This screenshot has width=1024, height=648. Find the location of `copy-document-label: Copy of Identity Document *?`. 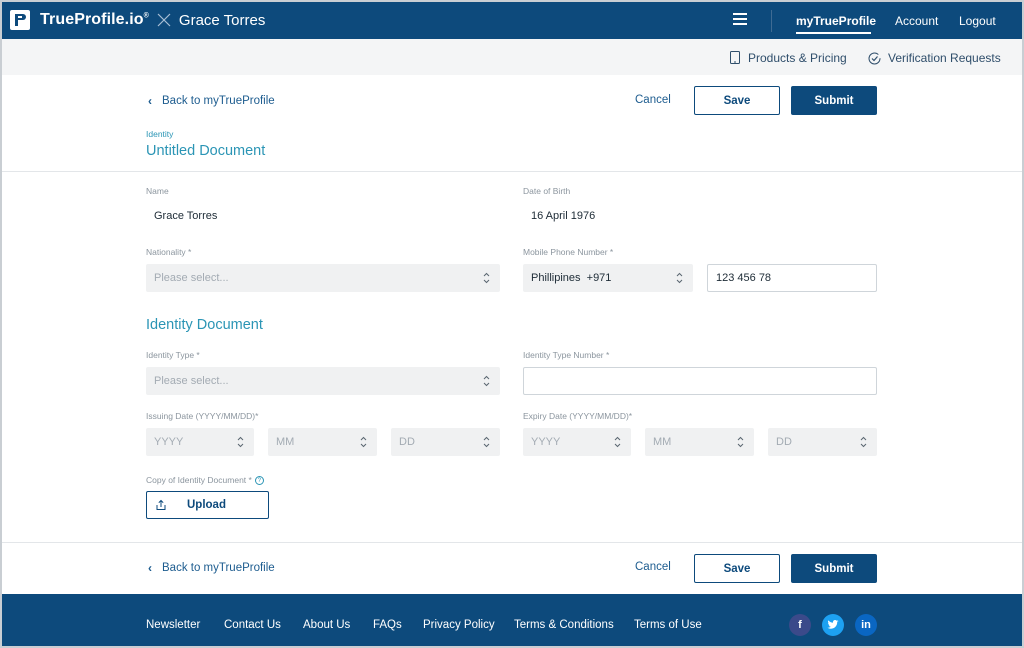

copy-document-label: Copy of Identity Document *? is located at coordinates (205, 480).